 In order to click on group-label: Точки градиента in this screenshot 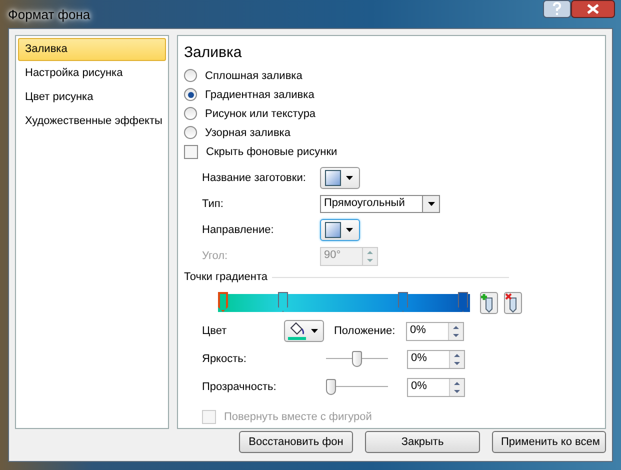, I will do `click(226, 277)`.